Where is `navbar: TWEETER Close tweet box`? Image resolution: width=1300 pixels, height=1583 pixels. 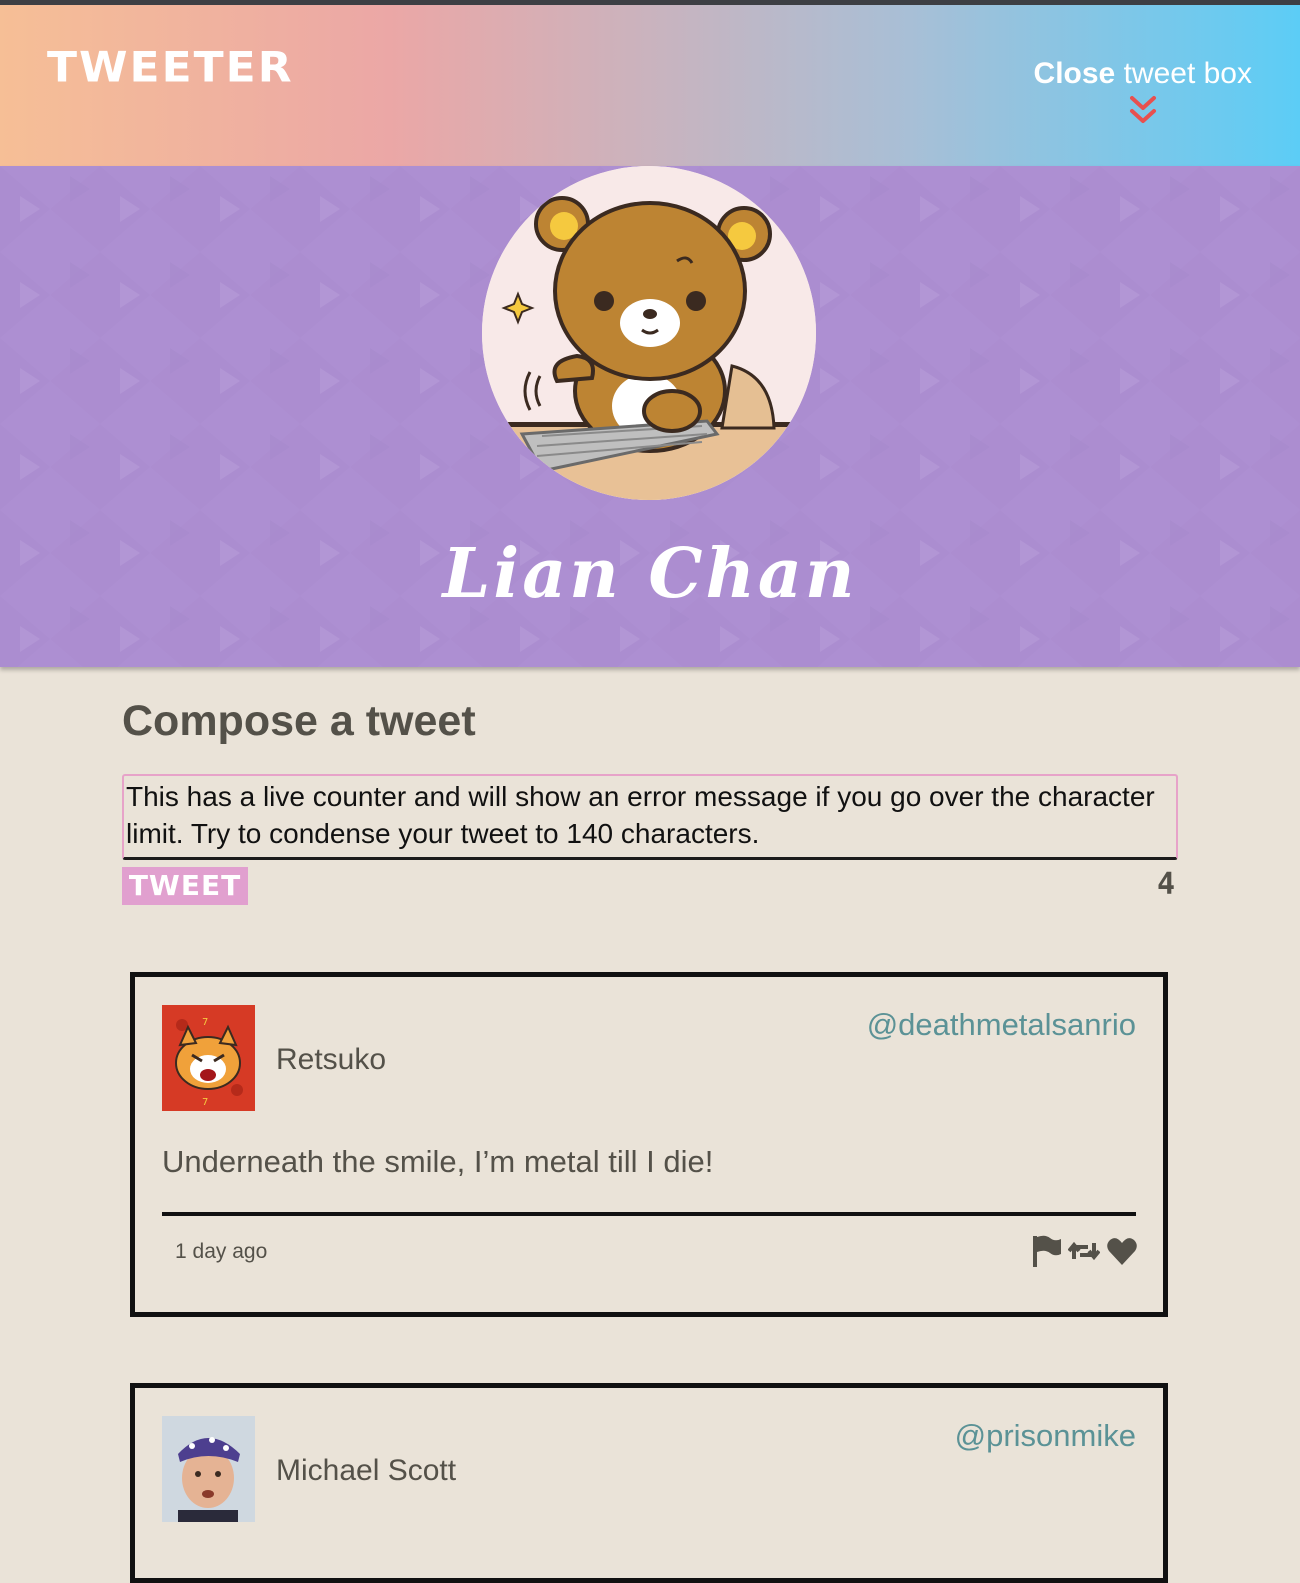
navbar: TWEETER Close tweet box is located at coordinates (650, 85).